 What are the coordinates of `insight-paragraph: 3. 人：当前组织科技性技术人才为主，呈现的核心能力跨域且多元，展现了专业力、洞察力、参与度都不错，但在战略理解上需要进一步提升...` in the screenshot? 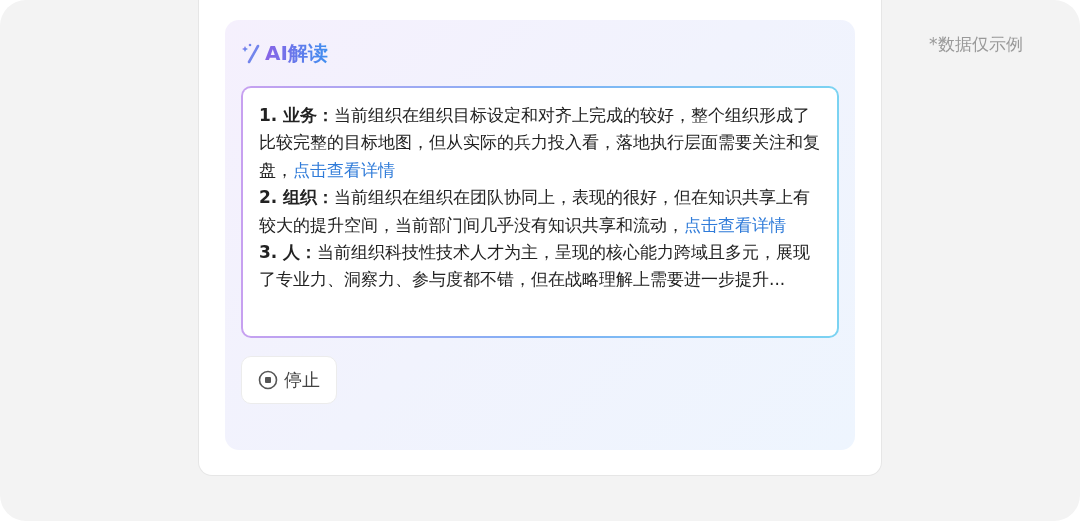 It's located at (535, 266).